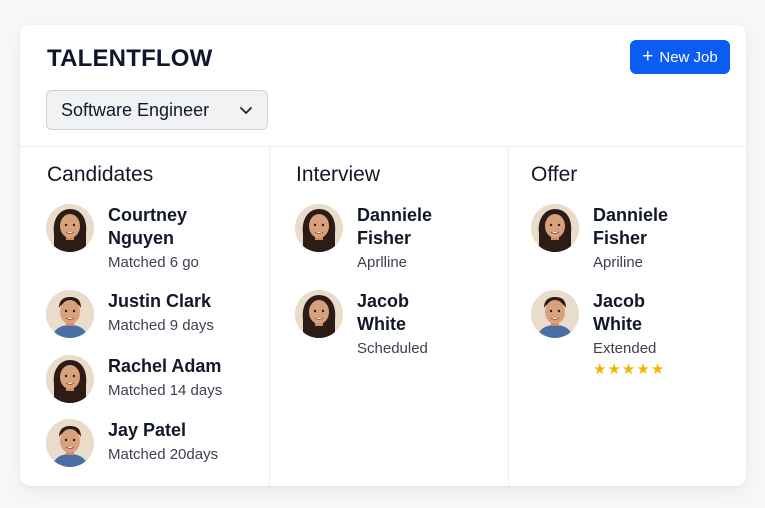 This screenshot has height=508, width=765. Describe the element at coordinates (554, 174) in the screenshot. I see `column-title: Offer` at that location.